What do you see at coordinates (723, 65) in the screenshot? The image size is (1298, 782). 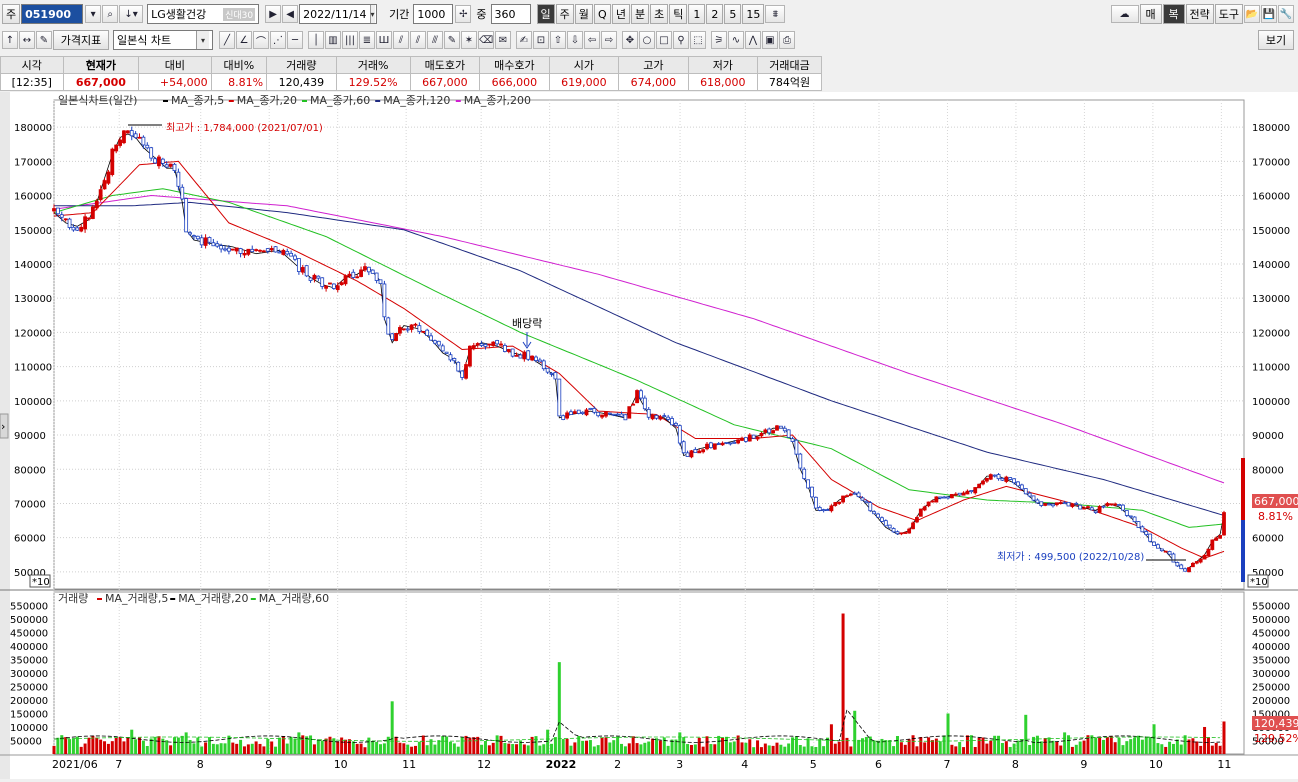 I see `quote-header-10: 저가` at bounding box center [723, 65].